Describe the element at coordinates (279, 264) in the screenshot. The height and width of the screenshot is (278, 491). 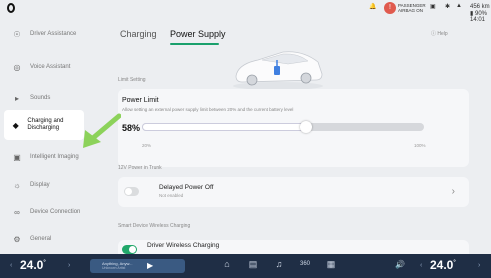
I see `music-icon: ♫` at that location.